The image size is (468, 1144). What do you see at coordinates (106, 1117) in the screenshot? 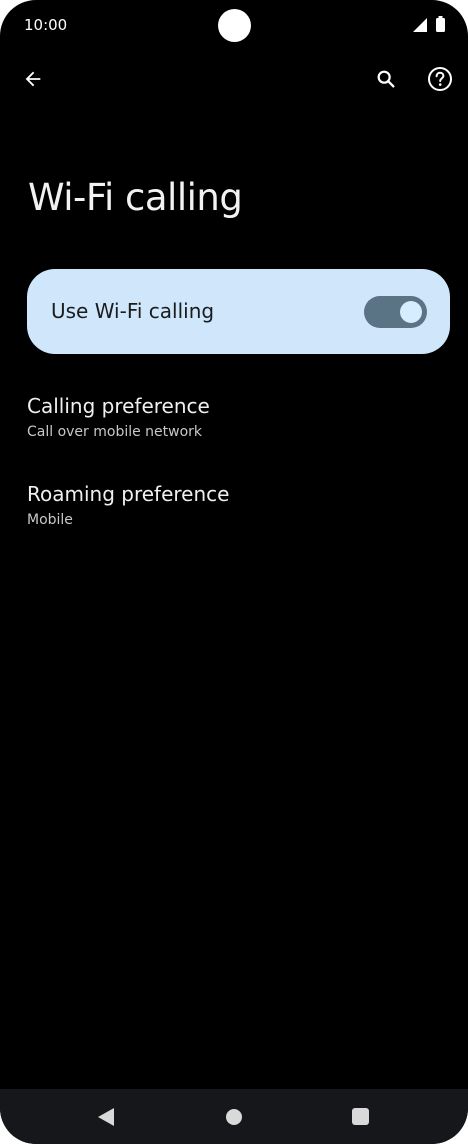
I see `nav-back-icon` at bounding box center [106, 1117].